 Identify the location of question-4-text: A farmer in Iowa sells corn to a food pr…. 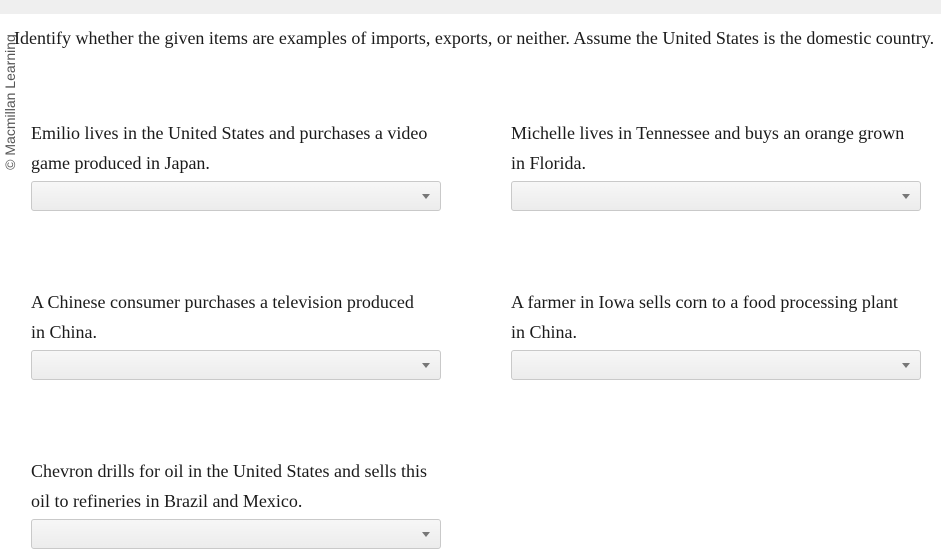
(717, 317).